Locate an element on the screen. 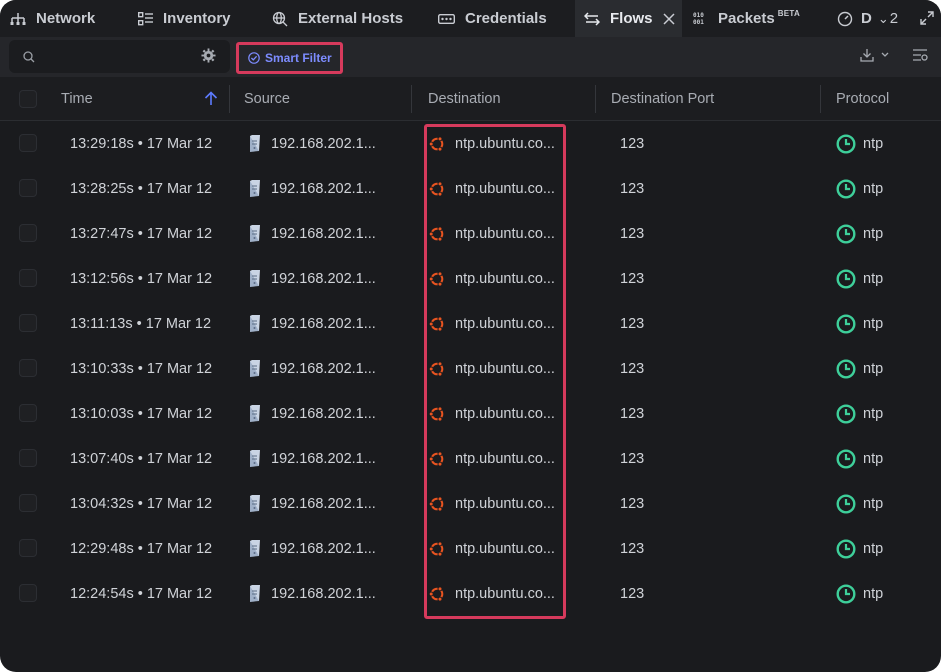  column-header-time: Time is located at coordinates (77, 99).